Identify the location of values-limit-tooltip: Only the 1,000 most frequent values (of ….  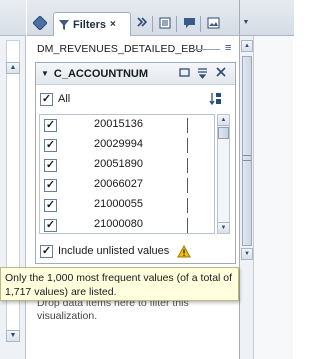
(119, 284).